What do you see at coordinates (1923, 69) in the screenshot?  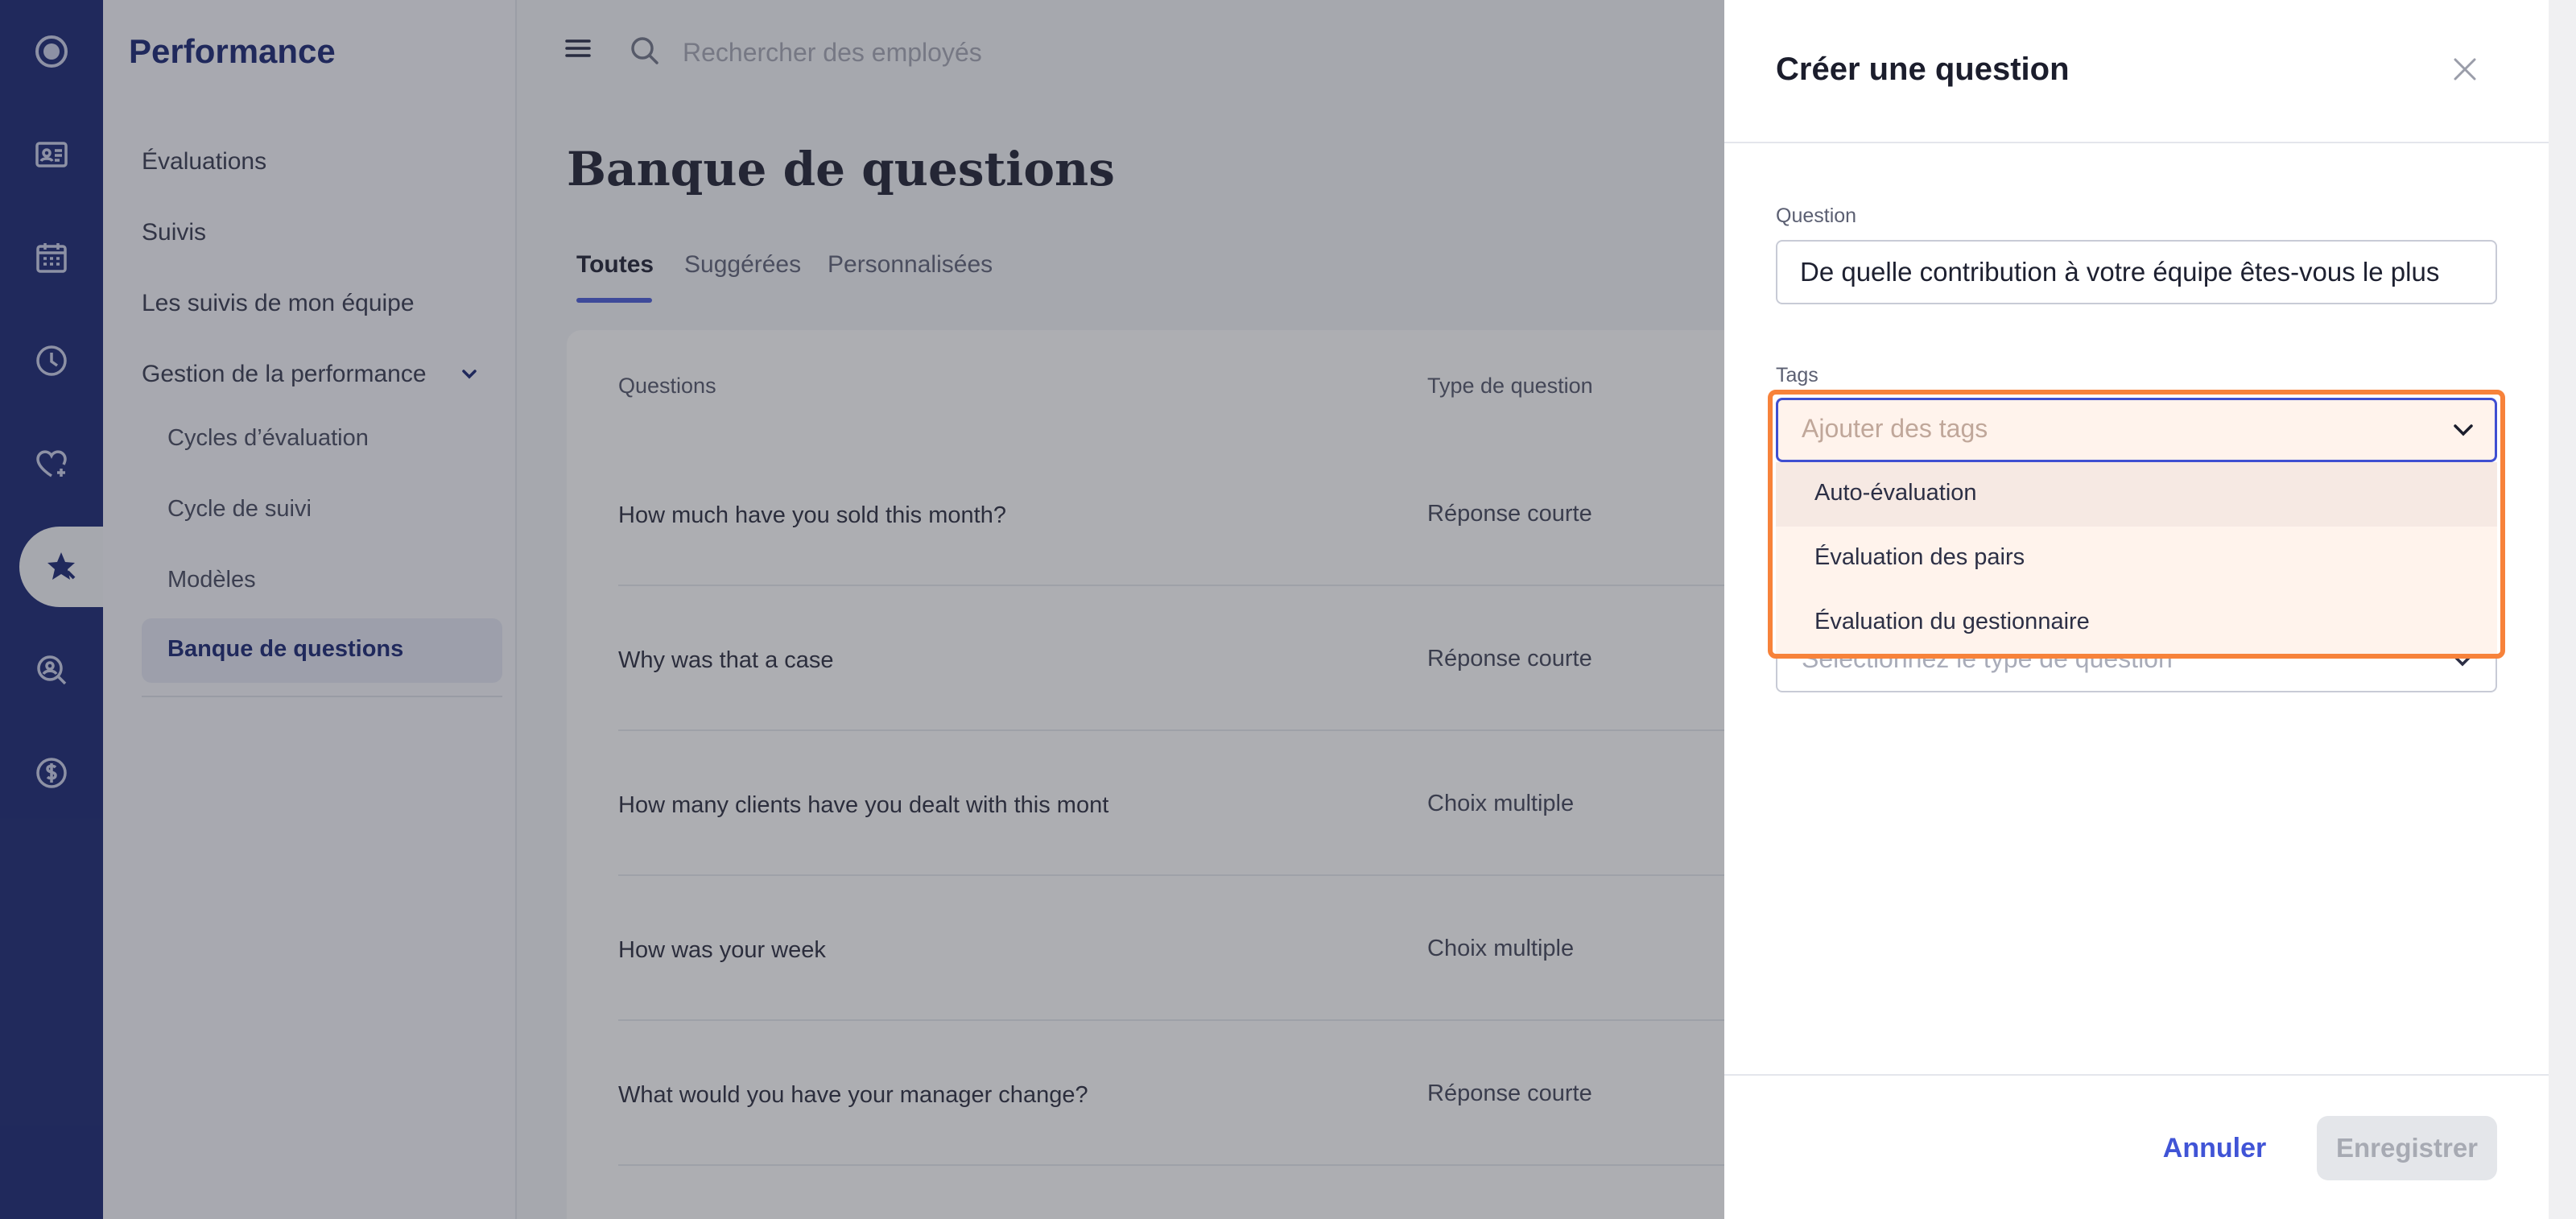 I see `drawer-title: Créer une question` at bounding box center [1923, 69].